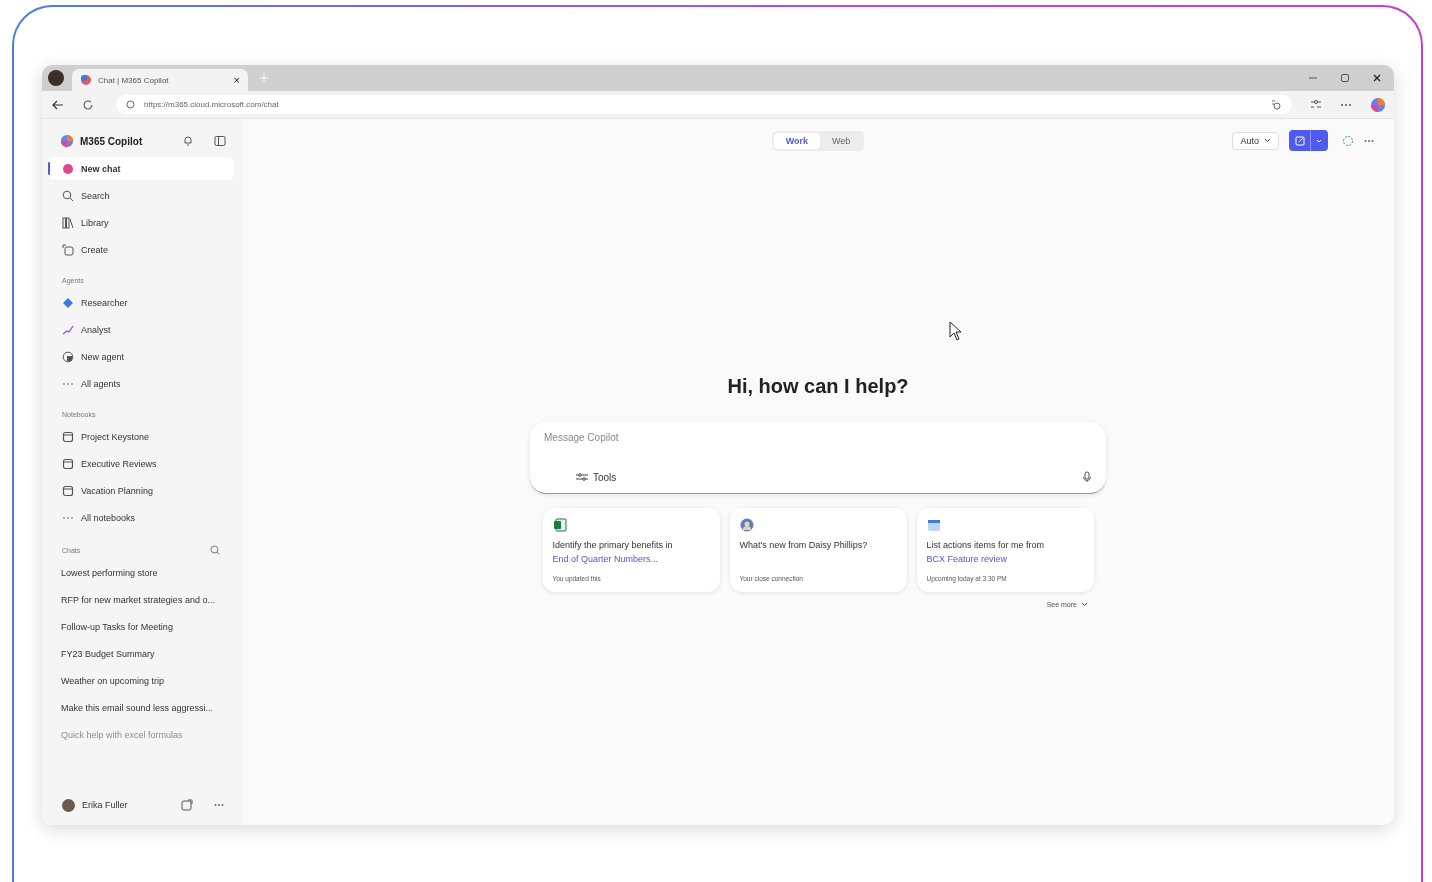 The image size is (1432, 882). I want to click on compose-icon, so click(1300, 140).